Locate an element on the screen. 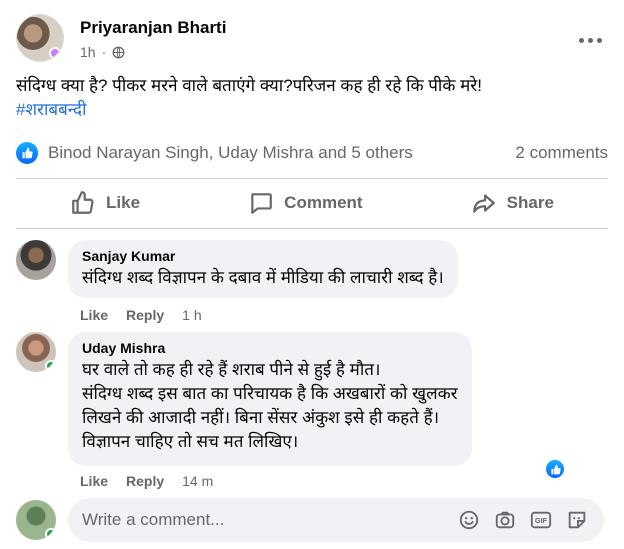 The image size is (624, 549). commenter-name: Sanjay Kumar is located at coordinates (263, 256).